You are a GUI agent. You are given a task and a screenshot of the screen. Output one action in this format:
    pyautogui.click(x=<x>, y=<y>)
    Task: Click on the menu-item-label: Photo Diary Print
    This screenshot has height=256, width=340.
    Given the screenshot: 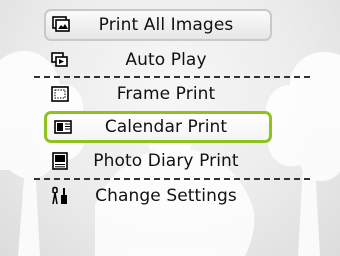 What is the action you would take?
    pyautogui.click(x=166, y=161)
    